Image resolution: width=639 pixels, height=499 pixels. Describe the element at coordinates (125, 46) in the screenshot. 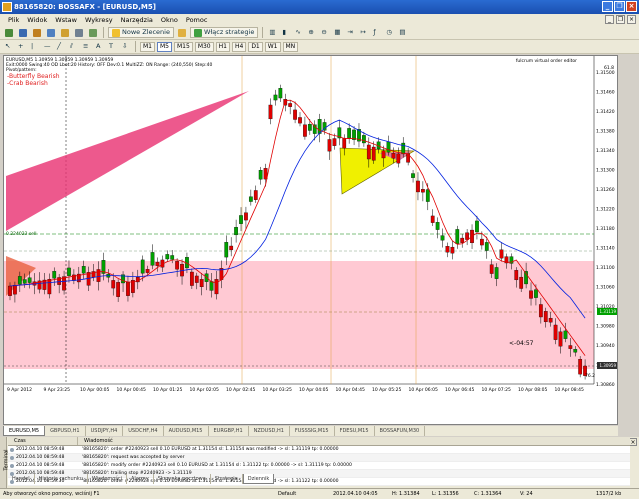

I see `arrows-icon: ⇩` at that location.